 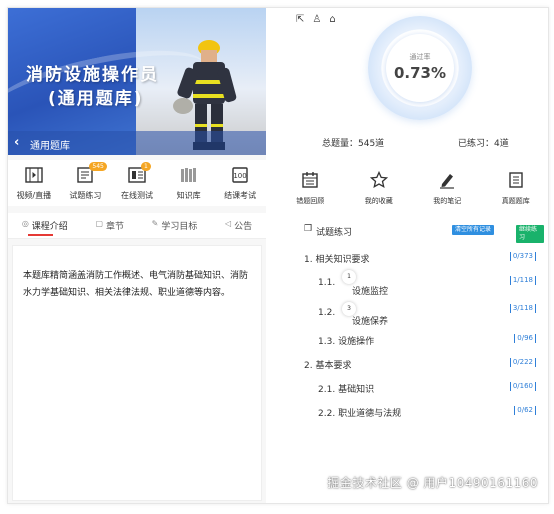 What do you see at coordinates (240, 195) in the screenshot?
I see `quick-item-label: 结课考试` at bounding box center [240, 195].